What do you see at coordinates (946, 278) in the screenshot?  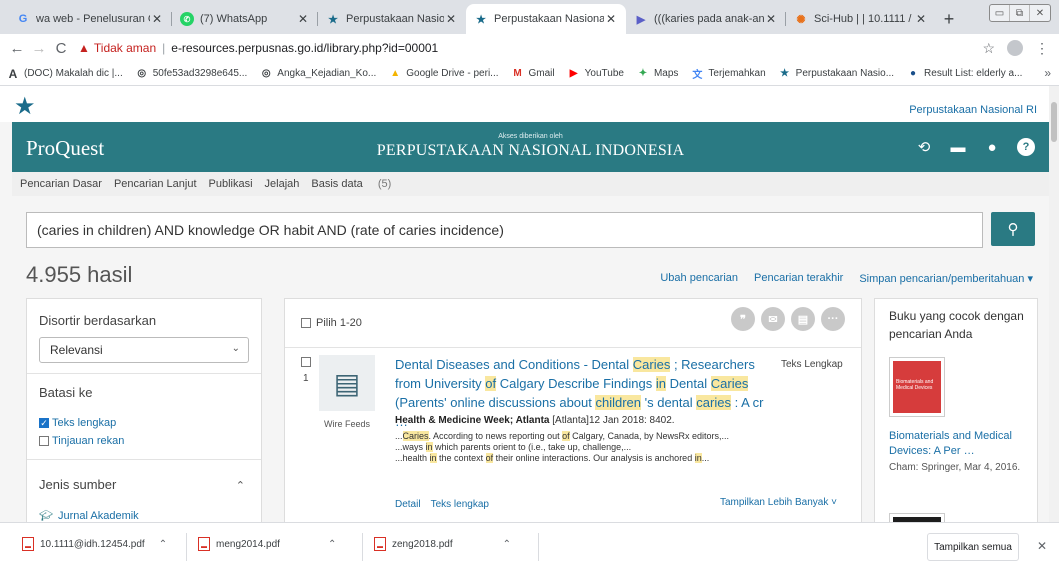 I see `save-search-link: Simpan pencarian/pemberitahuan ▾` at bounding box center [946, 278].